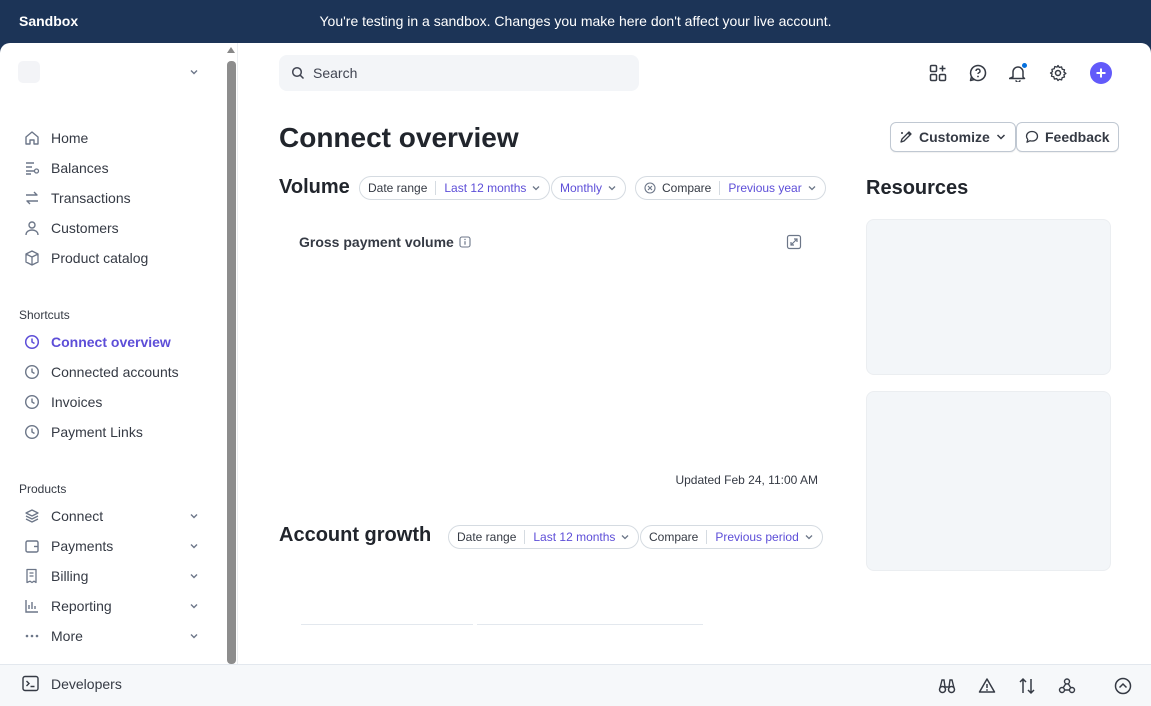 This screenshot has width=1151, height=706. I want to click on customize-label: Customize, so click(954, 137).